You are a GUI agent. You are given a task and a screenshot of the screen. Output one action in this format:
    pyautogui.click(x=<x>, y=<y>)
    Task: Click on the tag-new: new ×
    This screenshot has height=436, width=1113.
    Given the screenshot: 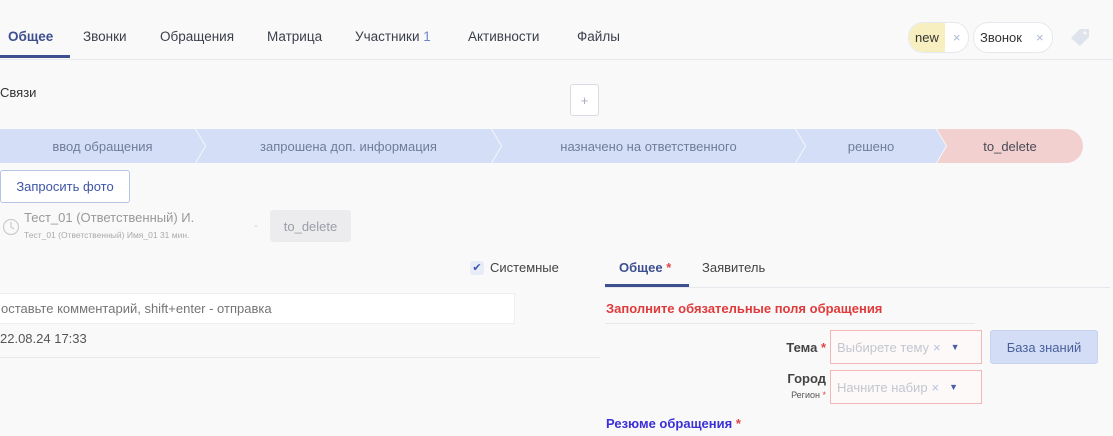 What is the action you would take?
    pyautogui.click(x=939, y=37)
    